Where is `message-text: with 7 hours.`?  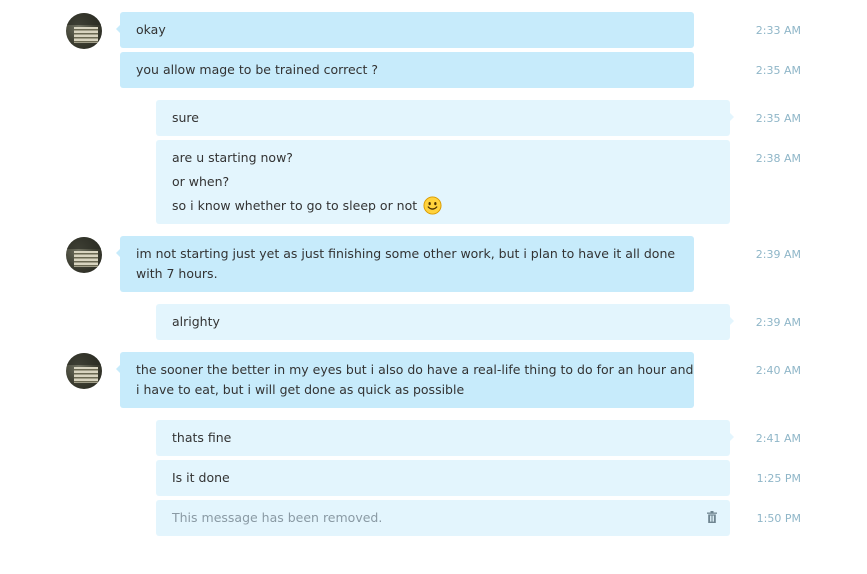
message-text: with 7 hours. is located at coordinates (177, 273).